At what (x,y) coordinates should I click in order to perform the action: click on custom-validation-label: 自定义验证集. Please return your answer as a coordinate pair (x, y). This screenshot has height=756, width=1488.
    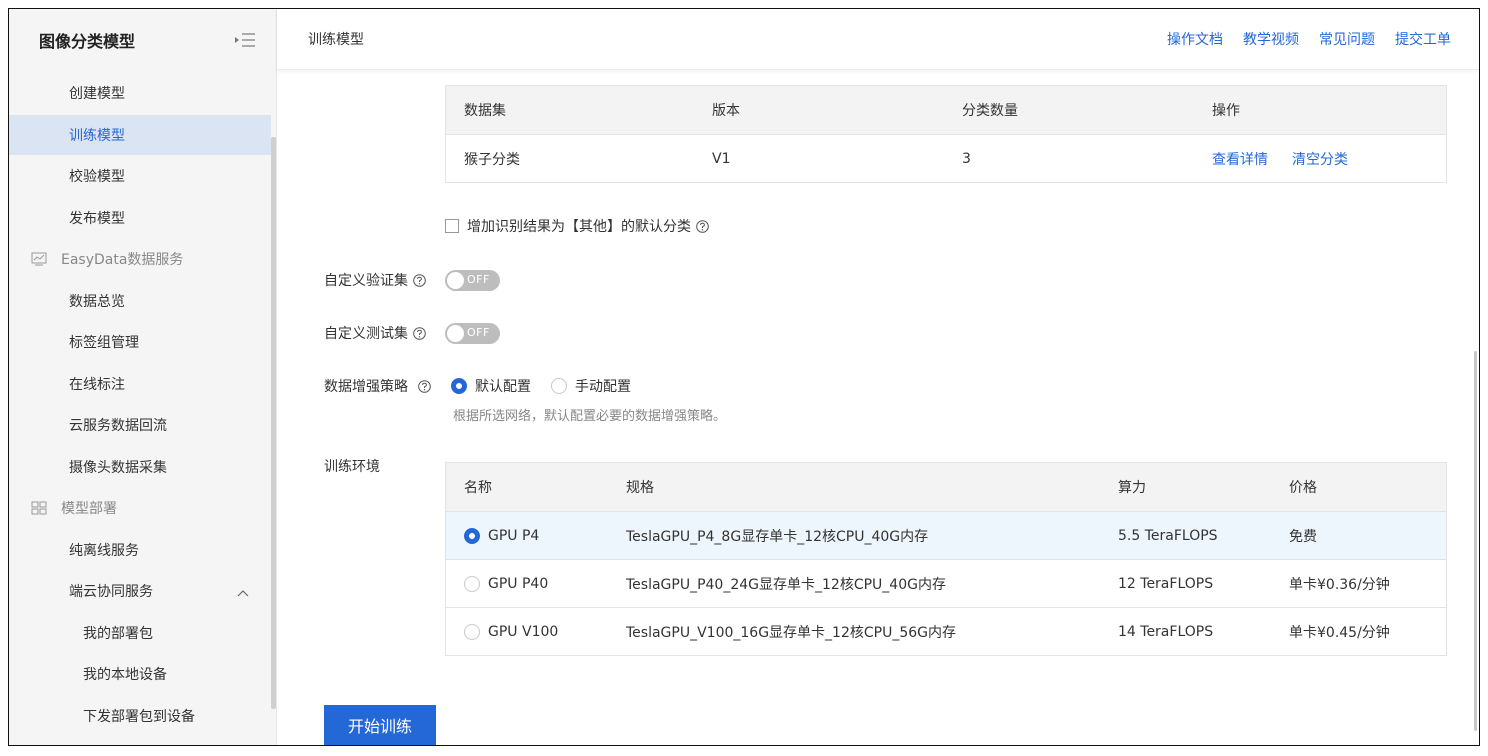
    Looking at the image, I should click on (375, 280).